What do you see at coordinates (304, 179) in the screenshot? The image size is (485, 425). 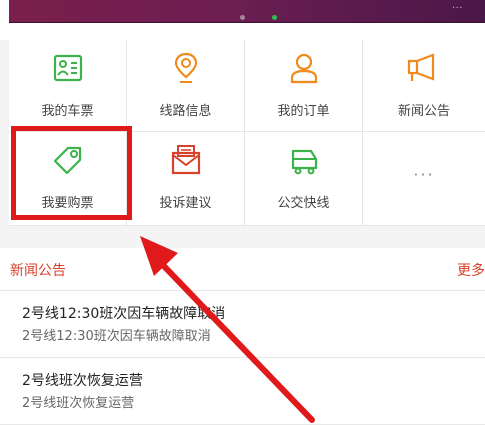 I see `grid-item-express-bus: 公交快线` at bounding box center [304, 179].